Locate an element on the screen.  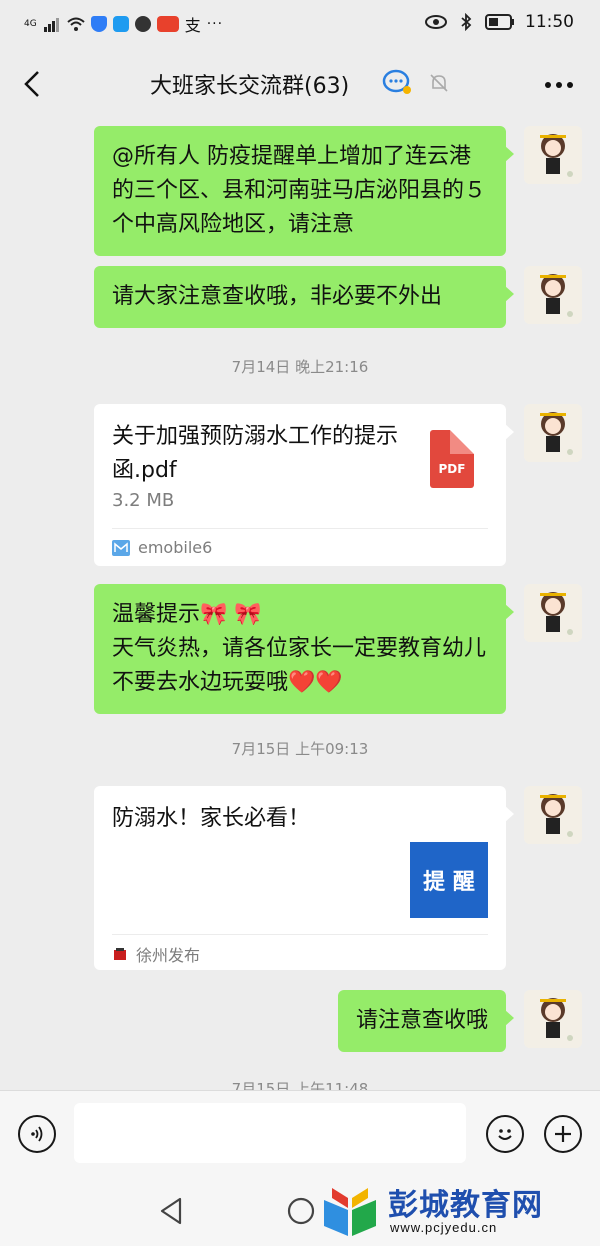
alipay-icon: 支 is located at coordinates (192, 25).